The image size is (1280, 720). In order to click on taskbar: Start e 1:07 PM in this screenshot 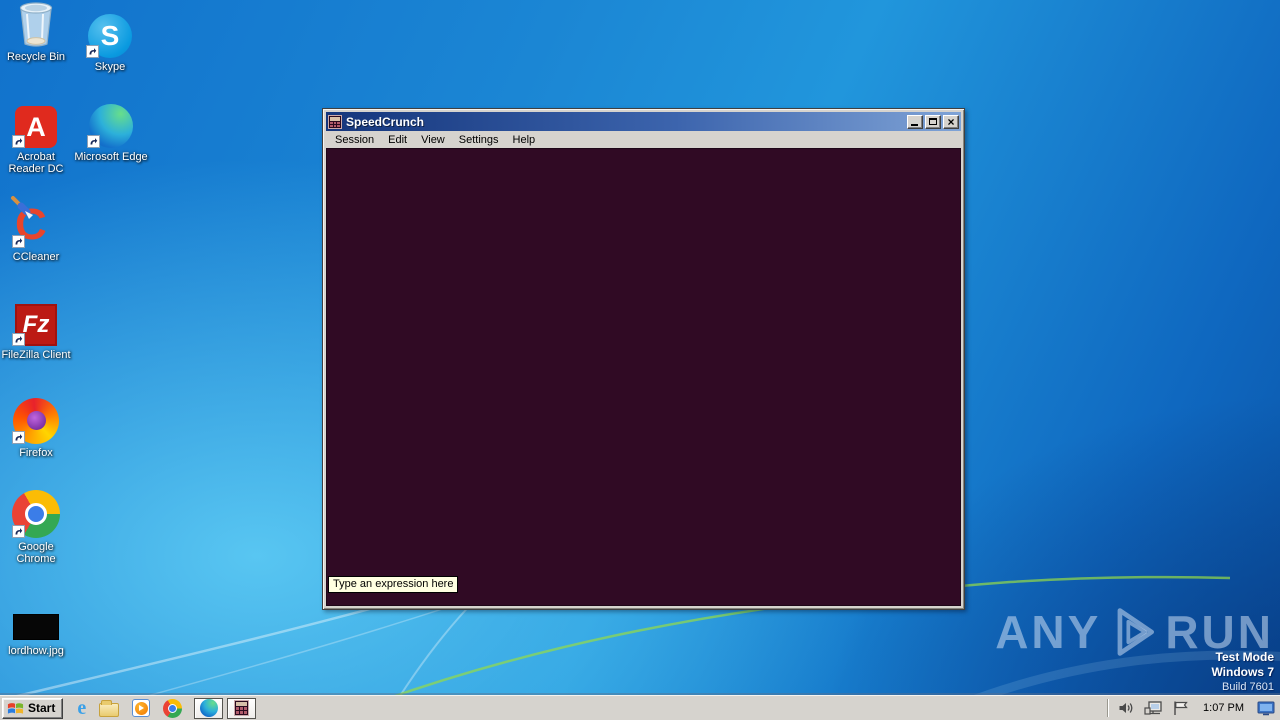, I will do `click(640, 707)`.